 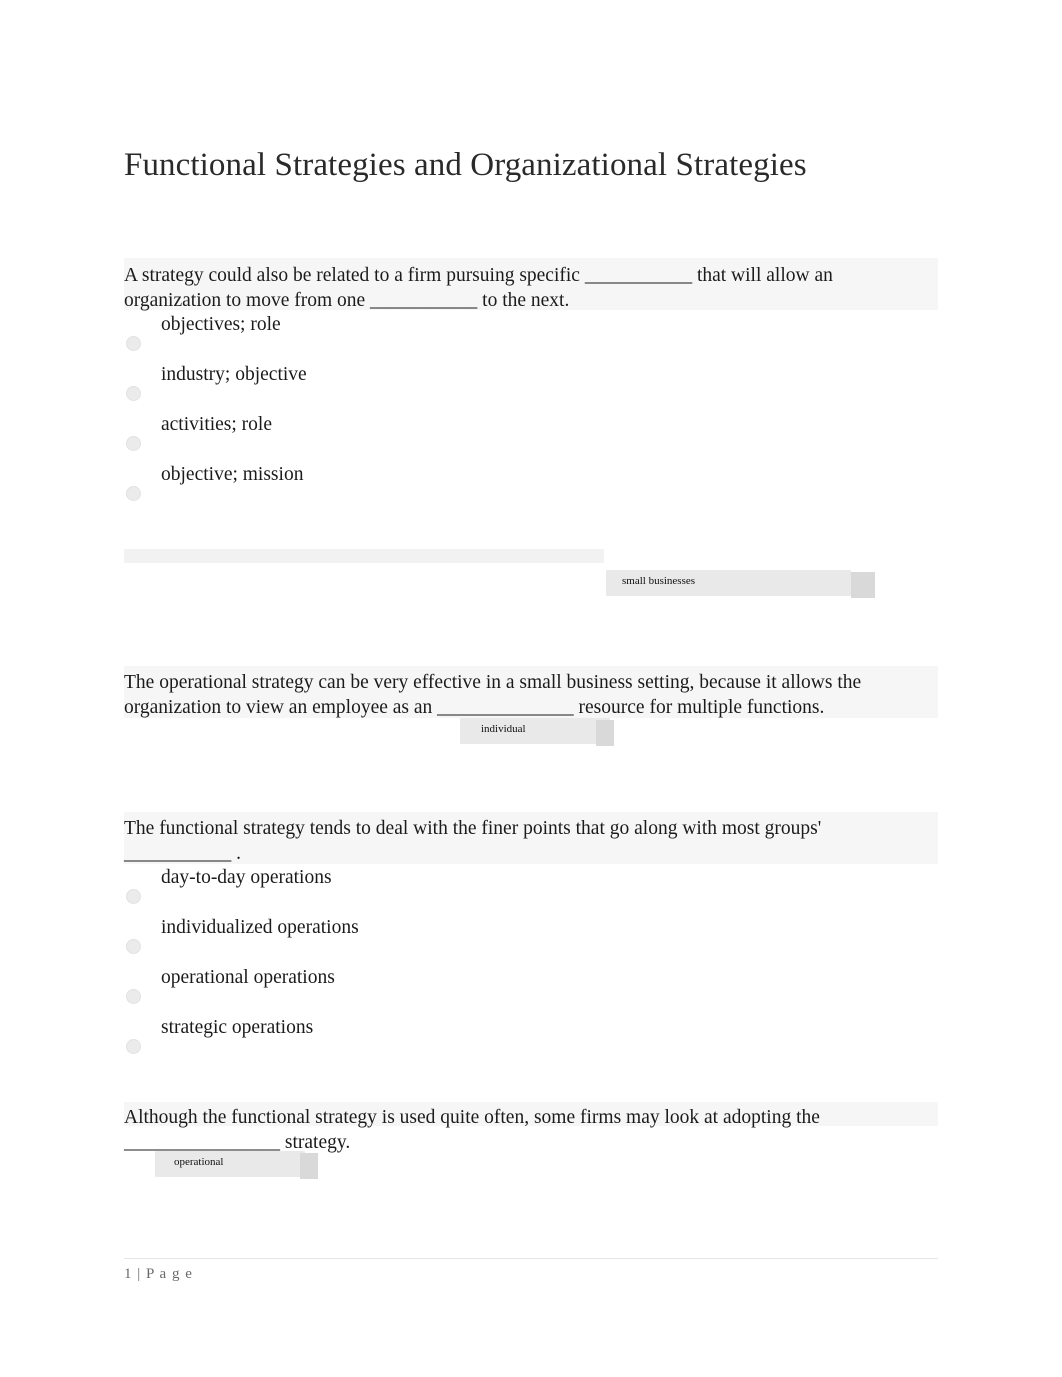 I want to click on question-1-option-1-radio, so click(x=133, y=343).